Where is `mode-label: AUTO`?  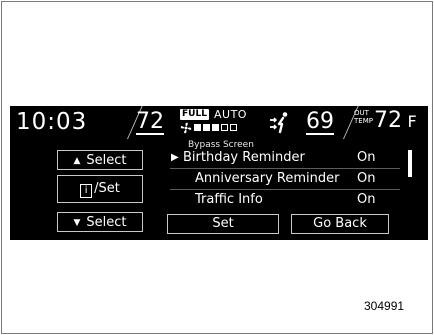
mode-label: AUTO is located at coordinates (230, 114).